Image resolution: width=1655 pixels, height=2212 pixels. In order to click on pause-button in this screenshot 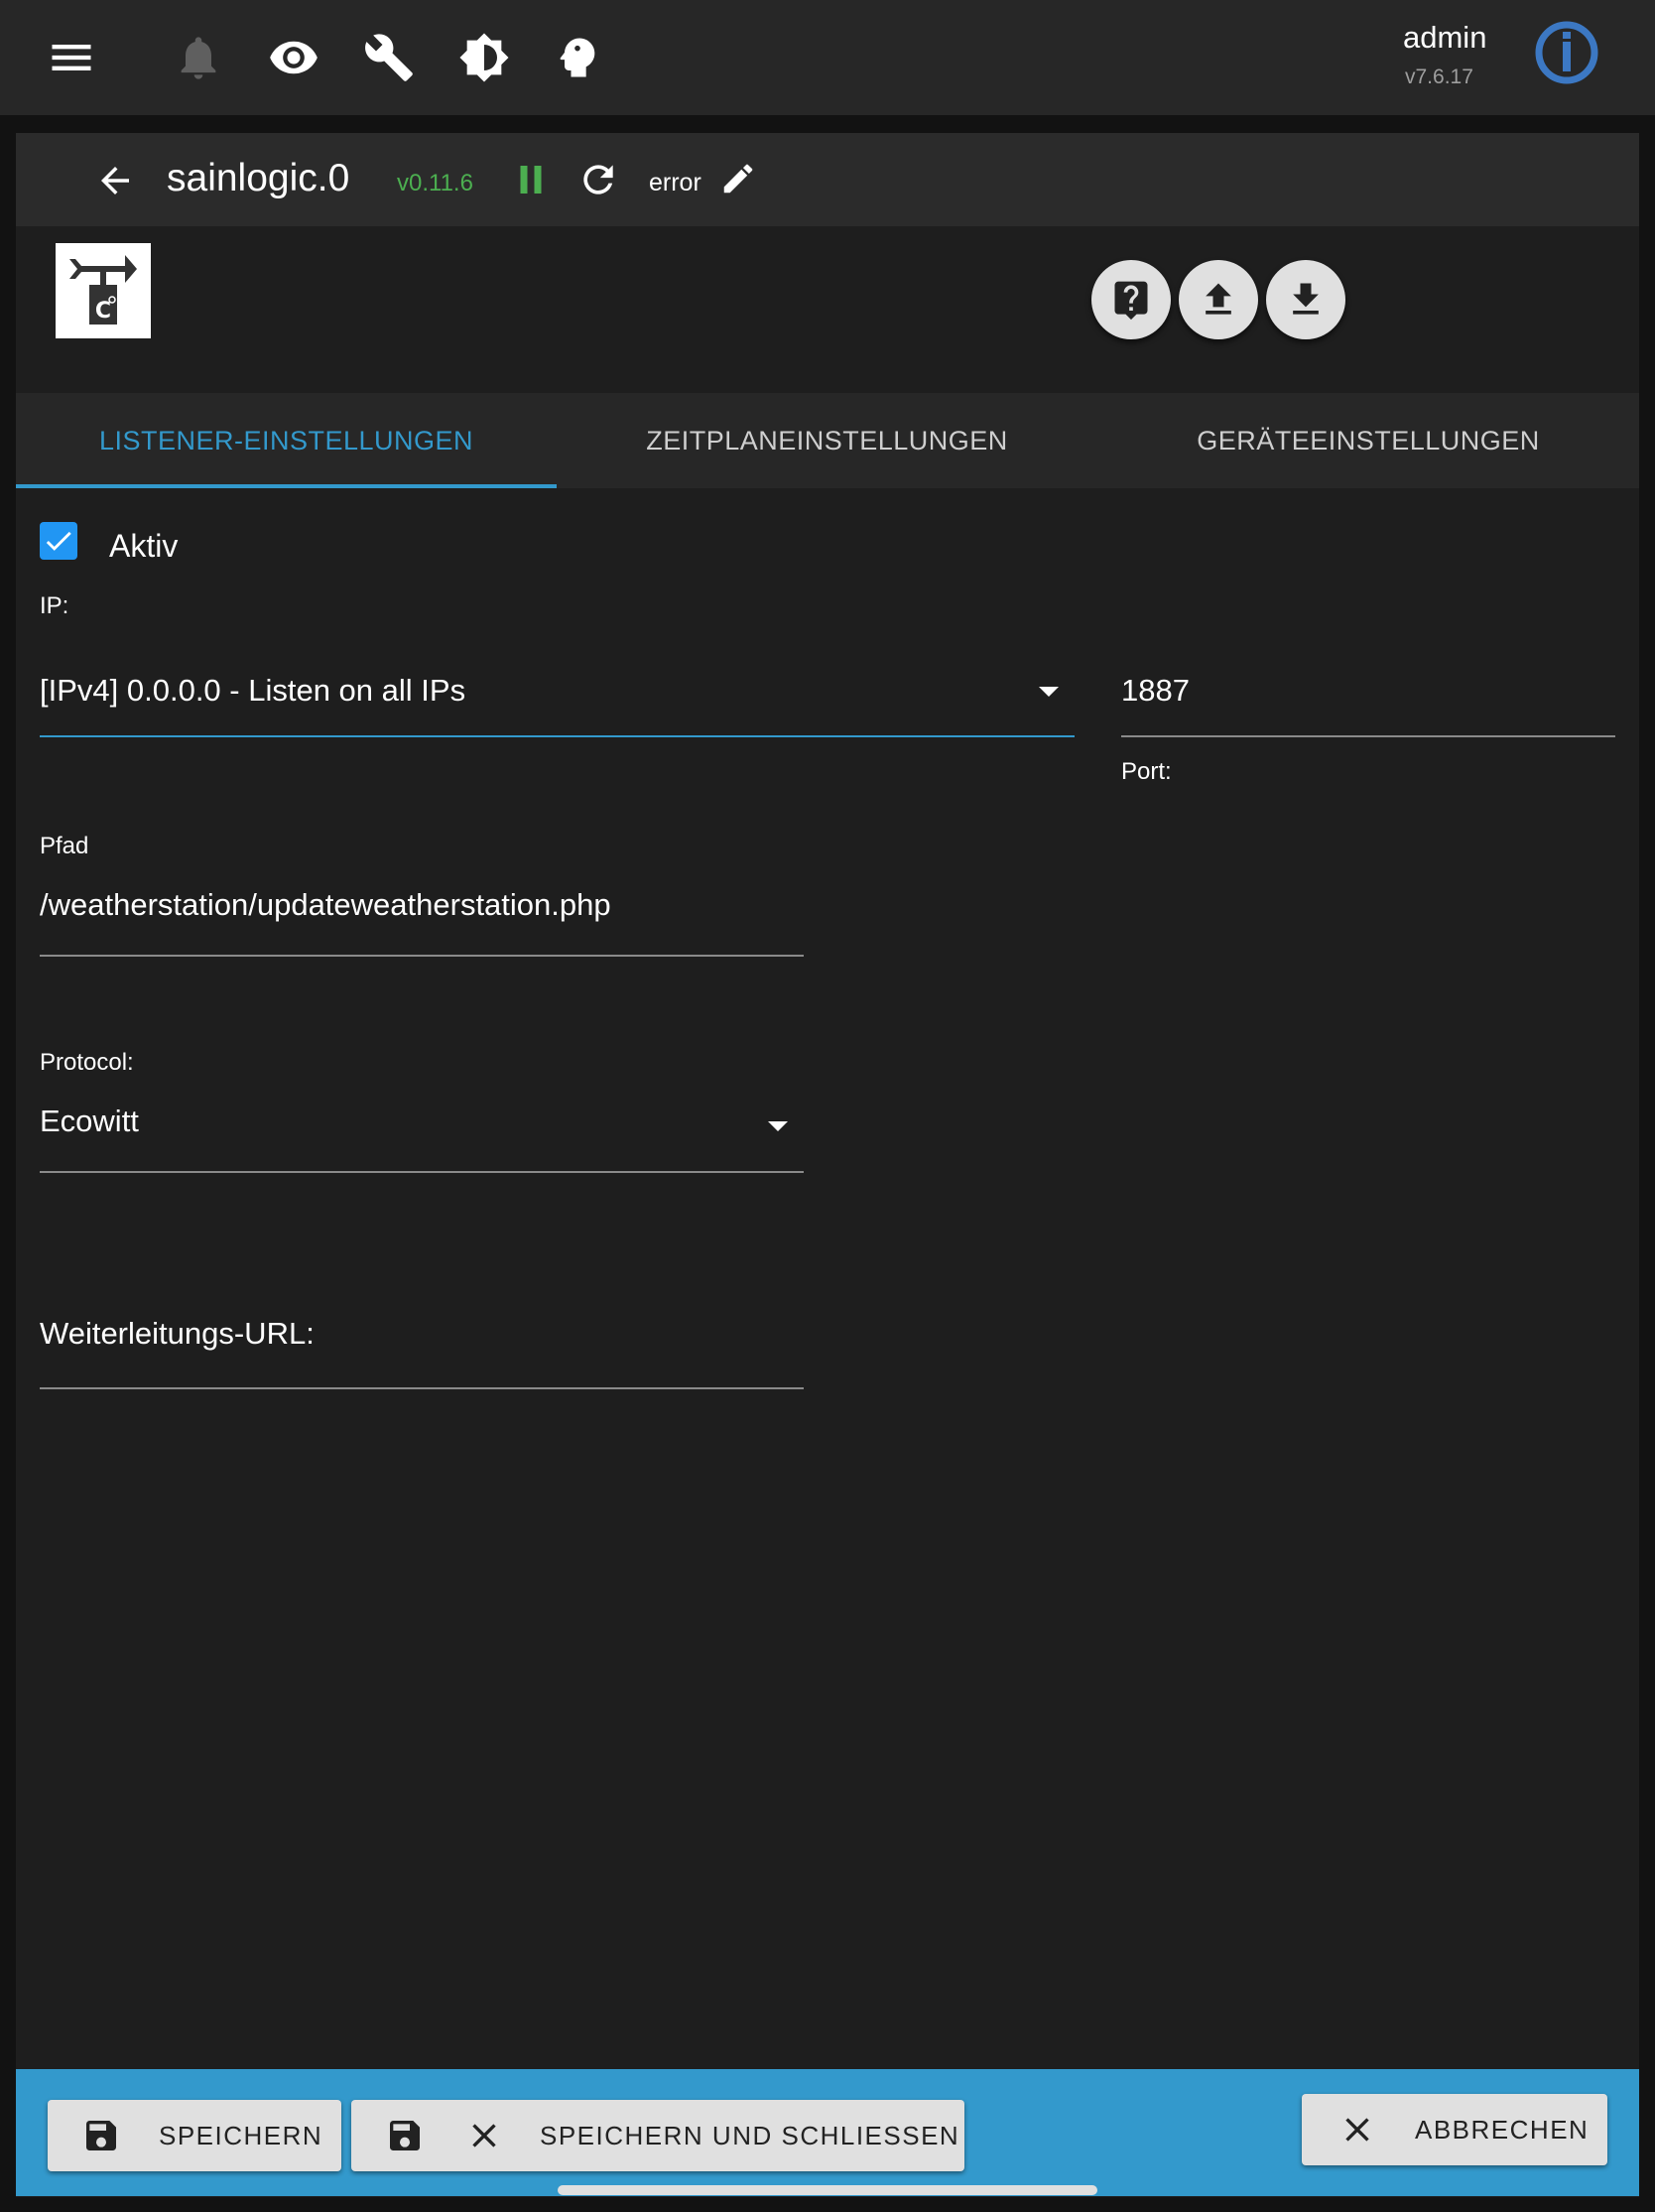, I will do `click(531, 179)`.